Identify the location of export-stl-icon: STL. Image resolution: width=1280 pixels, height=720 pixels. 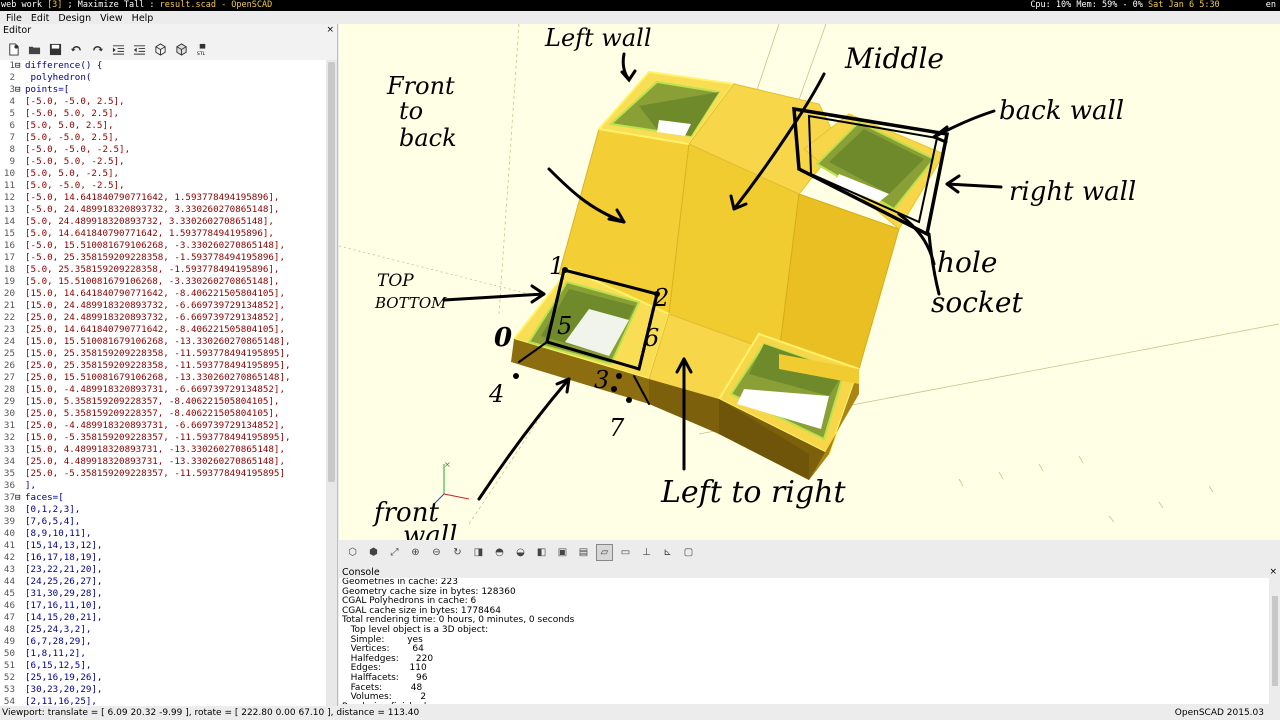
(202, 49).